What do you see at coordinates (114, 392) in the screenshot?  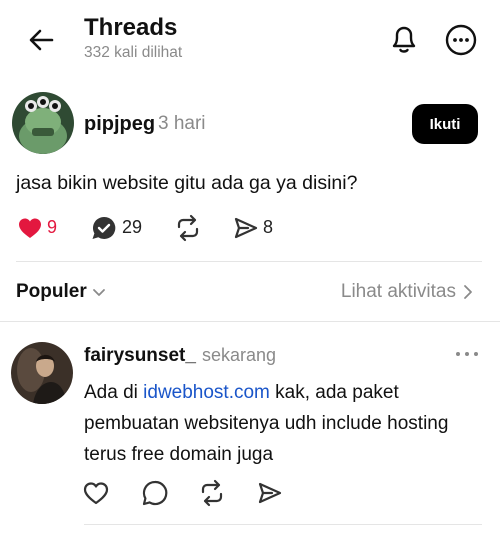 I see `reply-text-before: Ada di` at bounding box center [114, 392].